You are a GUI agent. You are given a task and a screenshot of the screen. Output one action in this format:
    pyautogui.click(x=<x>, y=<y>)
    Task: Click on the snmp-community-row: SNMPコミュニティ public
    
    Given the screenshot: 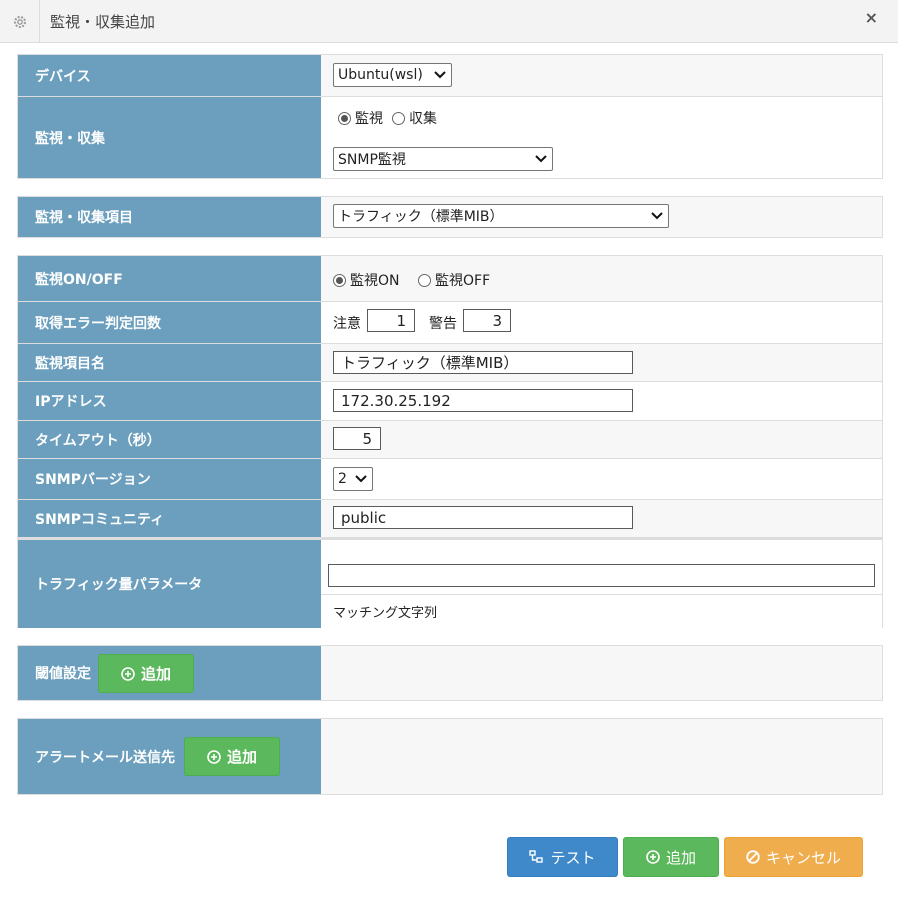 What is the action you would take?
    pyautogui.click(x=450, y=520)
    